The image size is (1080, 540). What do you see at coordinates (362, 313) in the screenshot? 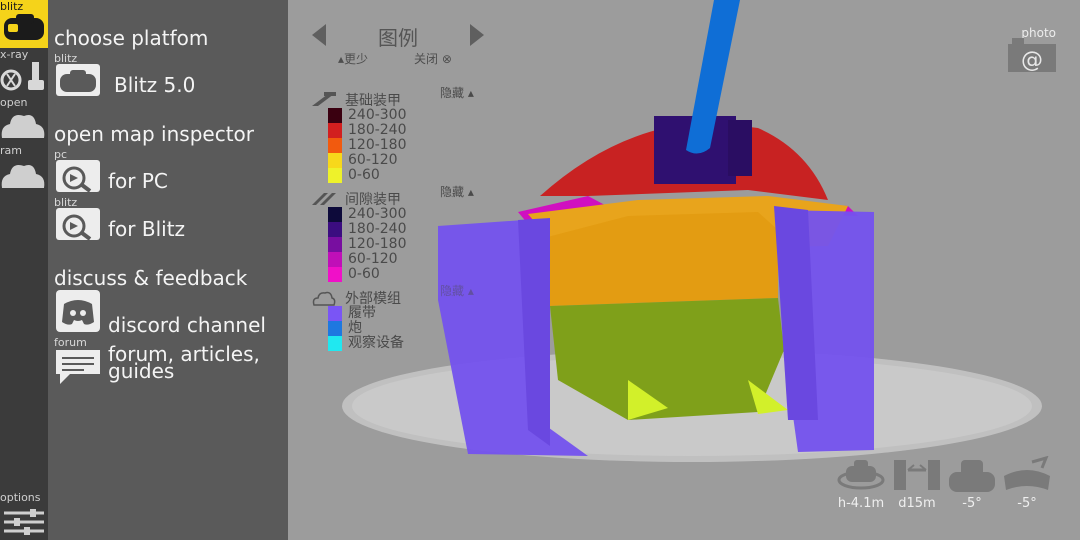
I see `swatch-label: 履带` at bounding box center [362, 313].